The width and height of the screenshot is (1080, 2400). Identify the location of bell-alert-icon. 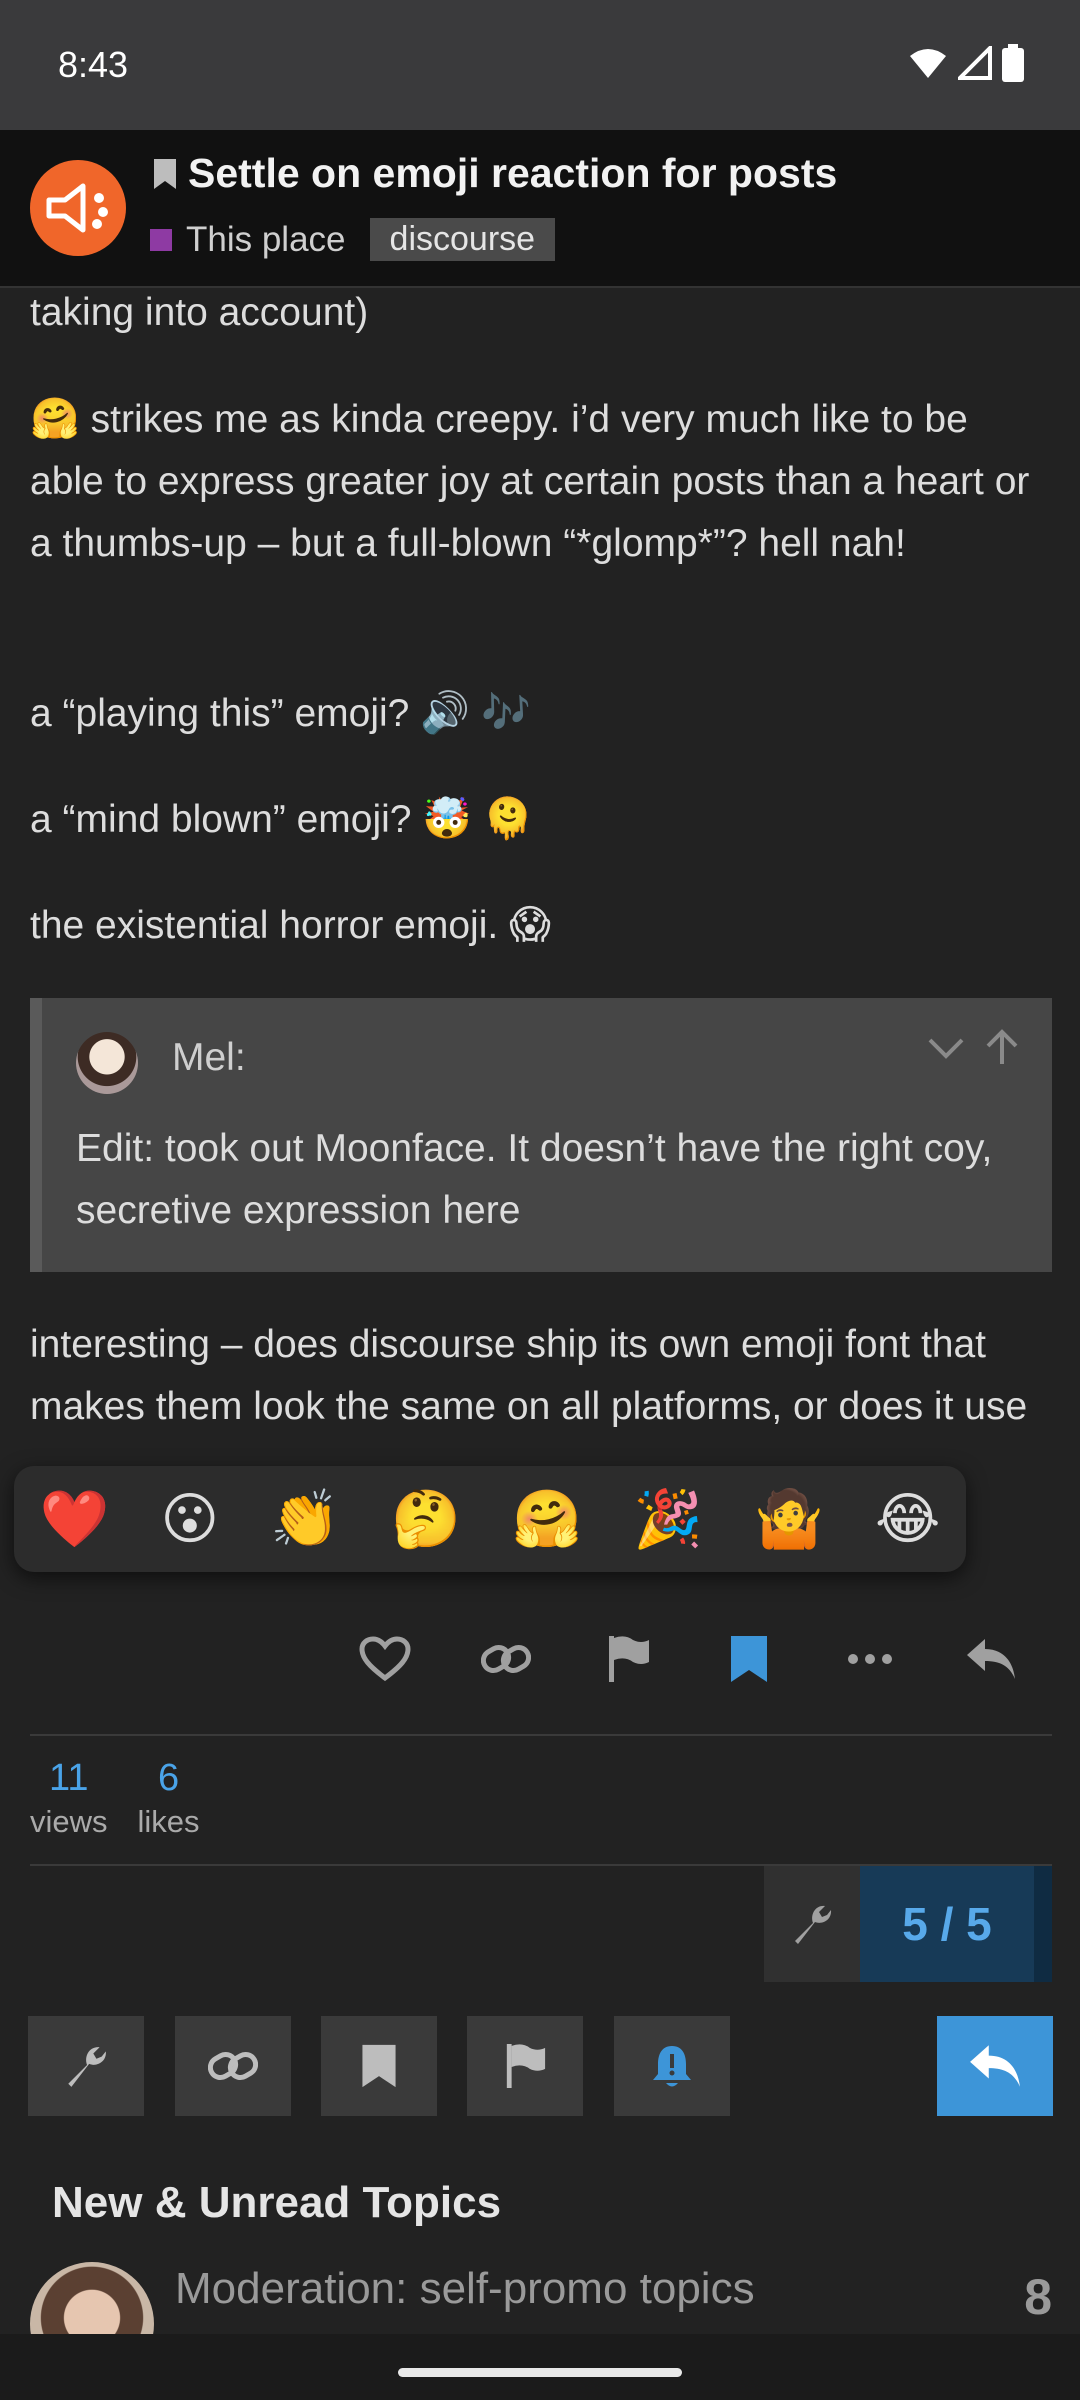
(672, 2066).